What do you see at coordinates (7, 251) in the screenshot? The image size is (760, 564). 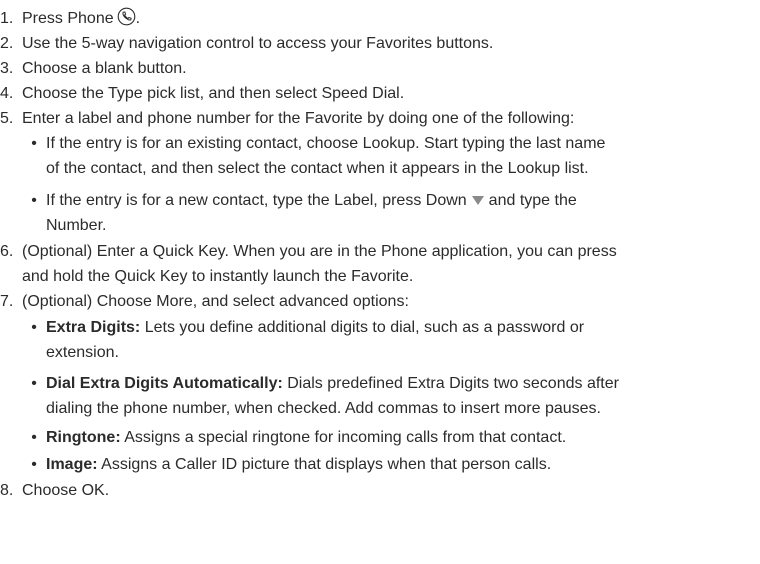 I see `step-number: 6.` at bounding box center [7, 251].